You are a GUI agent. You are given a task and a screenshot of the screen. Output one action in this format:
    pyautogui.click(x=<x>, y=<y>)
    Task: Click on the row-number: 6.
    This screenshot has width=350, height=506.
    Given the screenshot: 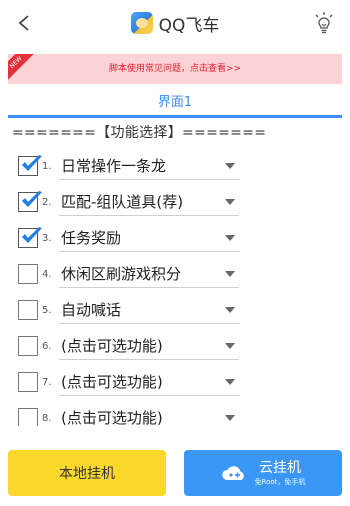 What is the action you would take?
    pyautogui.click(x=47, y=346)
    